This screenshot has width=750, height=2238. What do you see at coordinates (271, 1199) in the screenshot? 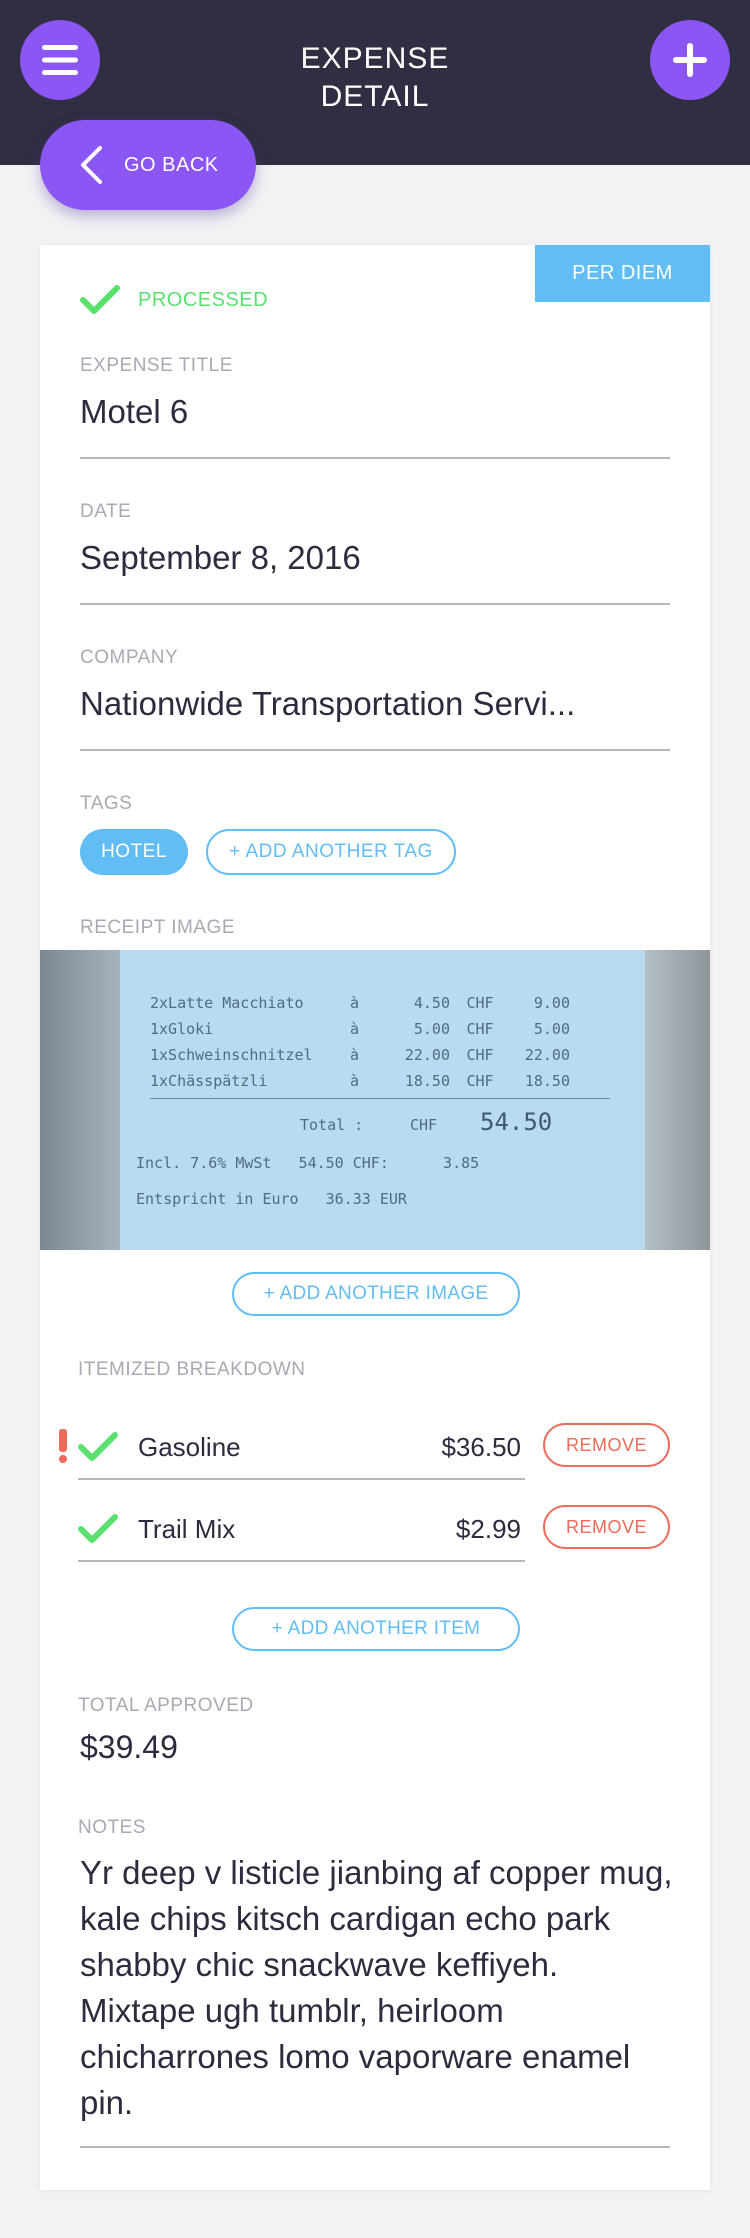
I see `receipt-bottom-line: Entspricht in Euro 36.33 EUR` at bounding box center [271, 1199].